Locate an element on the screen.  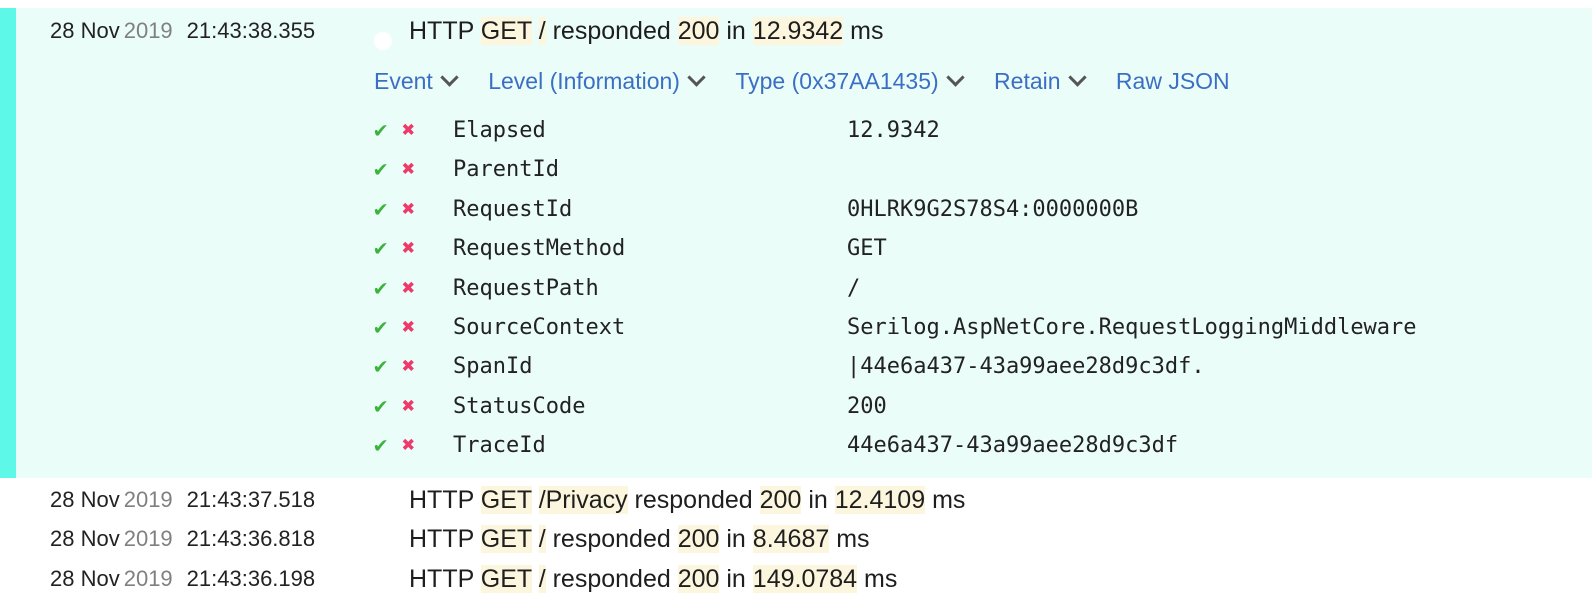
message-elapsed: 149.0784 is located at coordinates (805, 579).